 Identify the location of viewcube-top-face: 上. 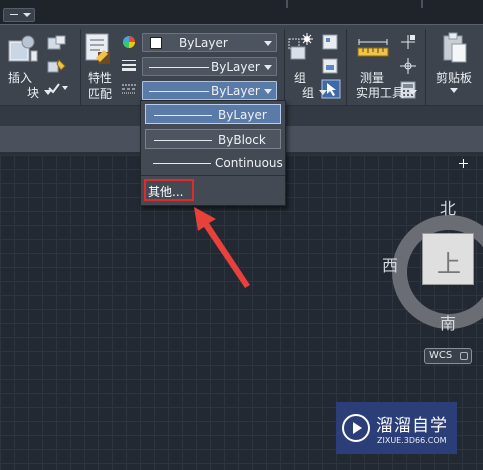
(448, 259).